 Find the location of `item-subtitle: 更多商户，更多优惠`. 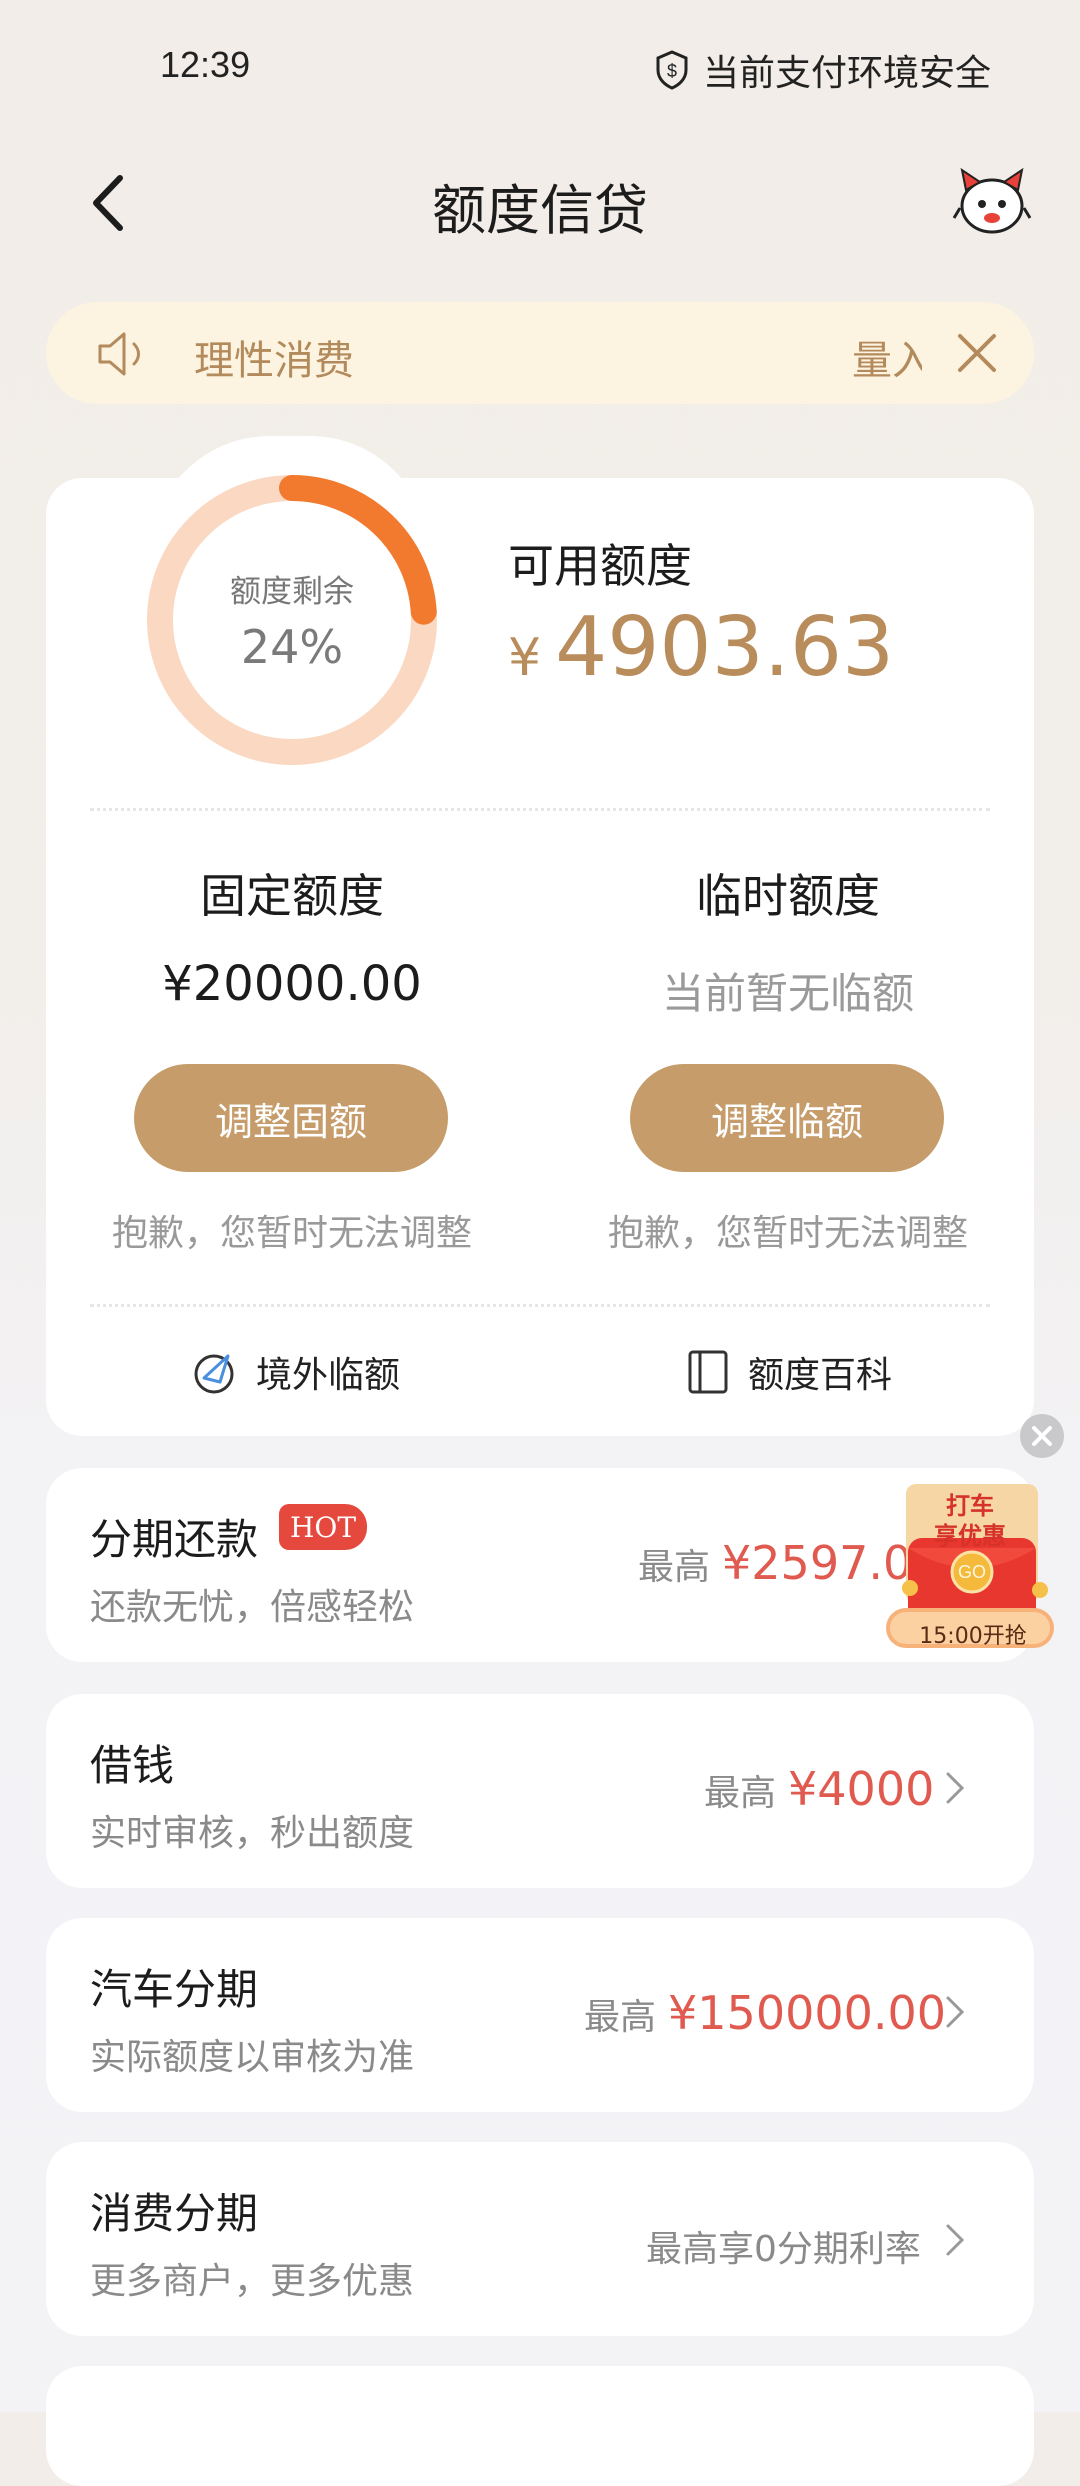

item-subtitle: 更多商户，更多优惠 is located at coordinates (252, 2281).